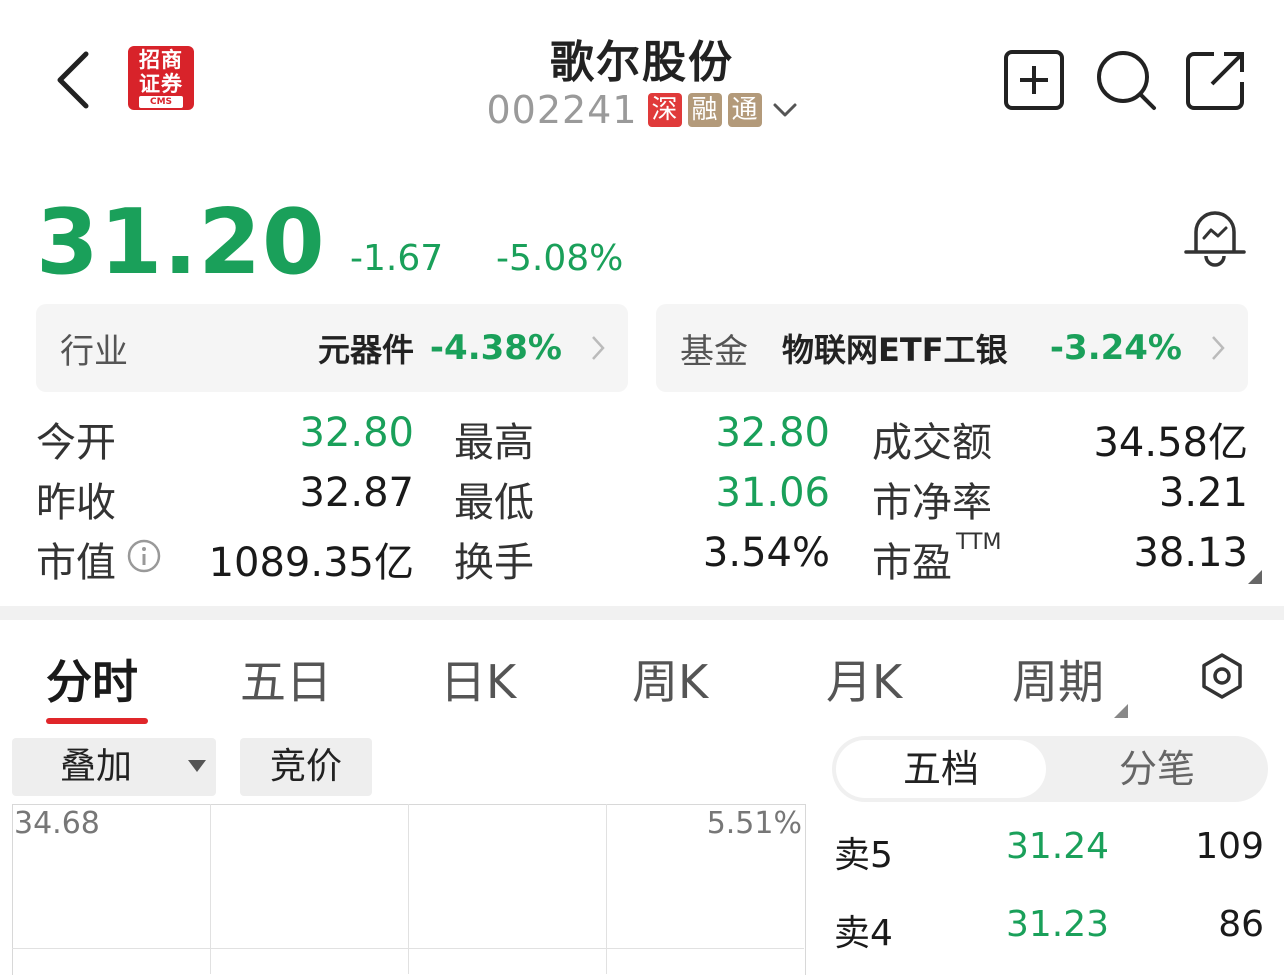  I want to click on tab-active-indicator, so click(97, 721).